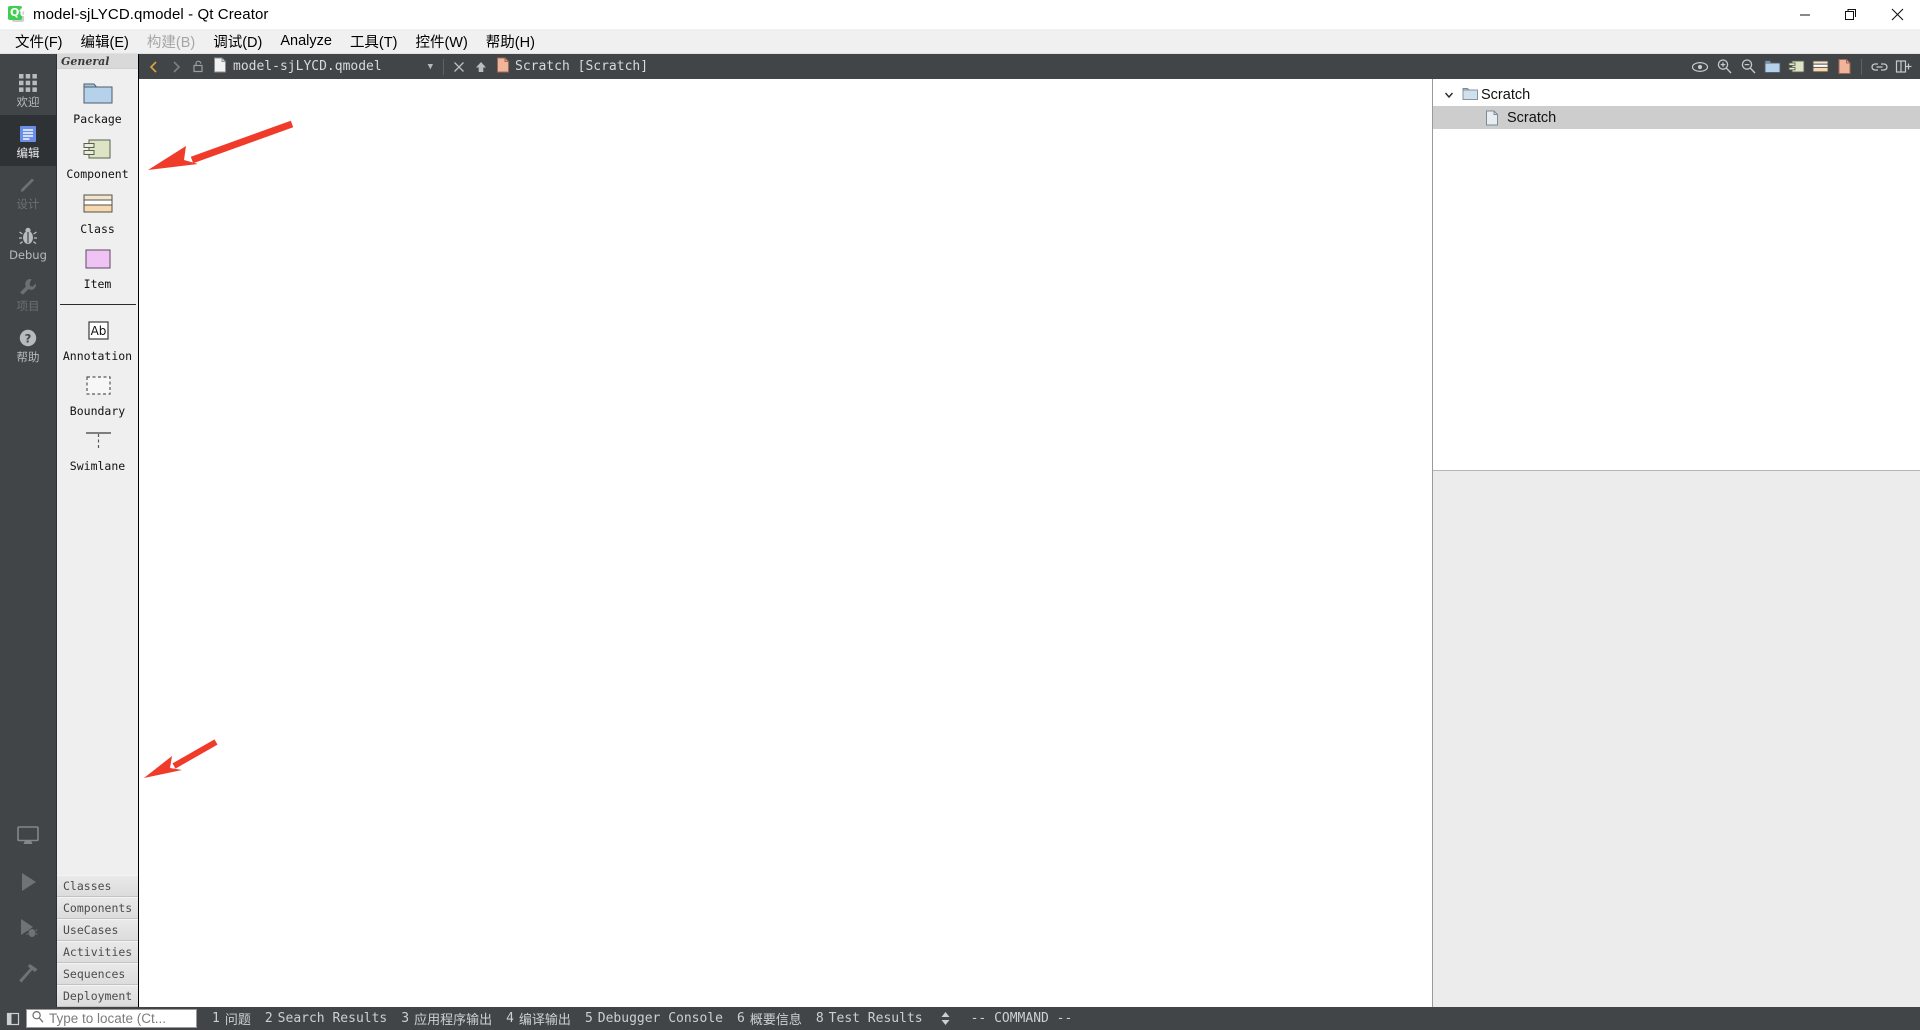 This screenshot has width=1920, height=1030. What do you see at coordinates (97, 119) in the screenshot?
I see `tool-label-package: Package` at bounding box center [97, 119].